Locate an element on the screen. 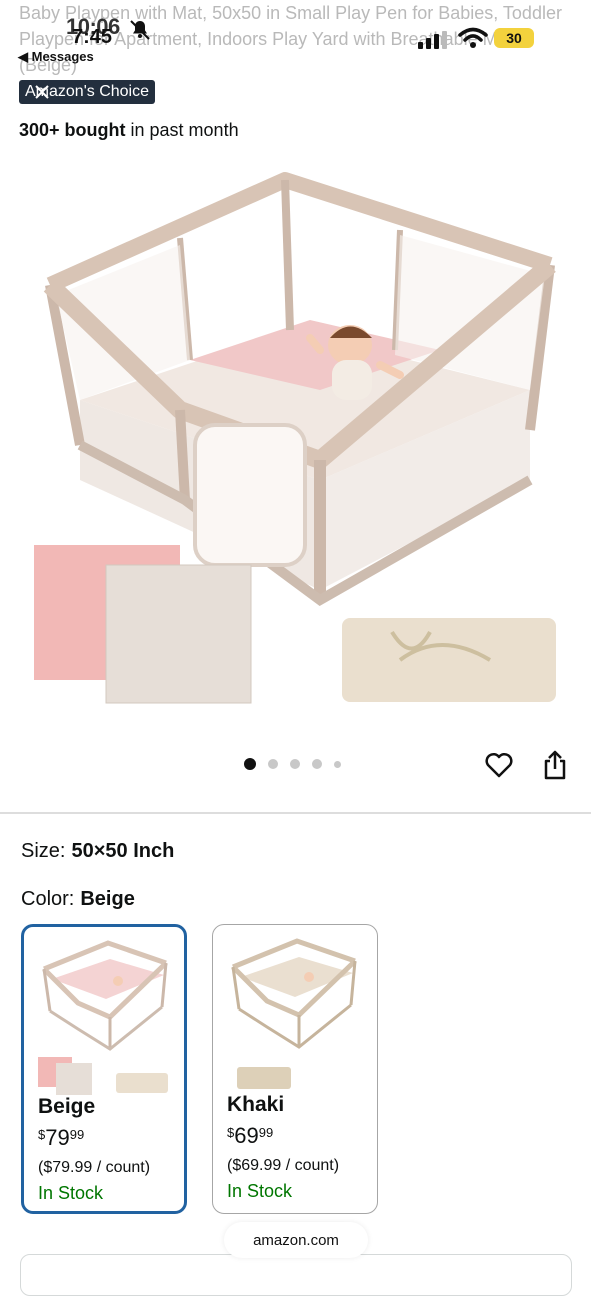  image-carousel-indicator is located at coordinates (292, 764).